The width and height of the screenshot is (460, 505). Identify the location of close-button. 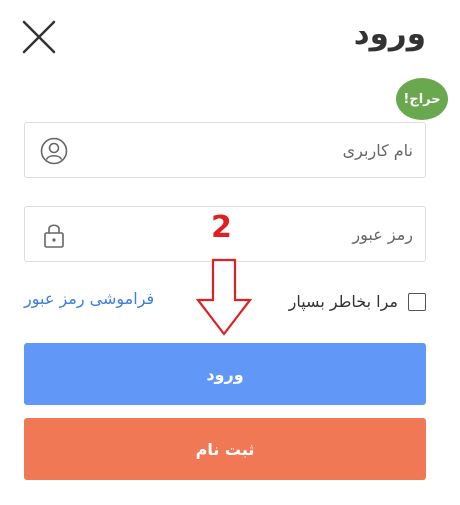
(39, 37).